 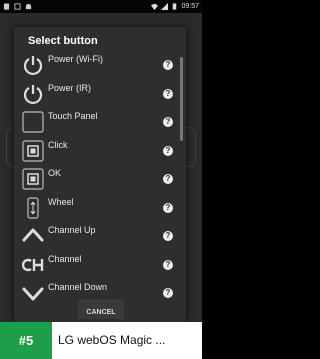 I want to click on wheel-icon, so click(x=33, y=208).